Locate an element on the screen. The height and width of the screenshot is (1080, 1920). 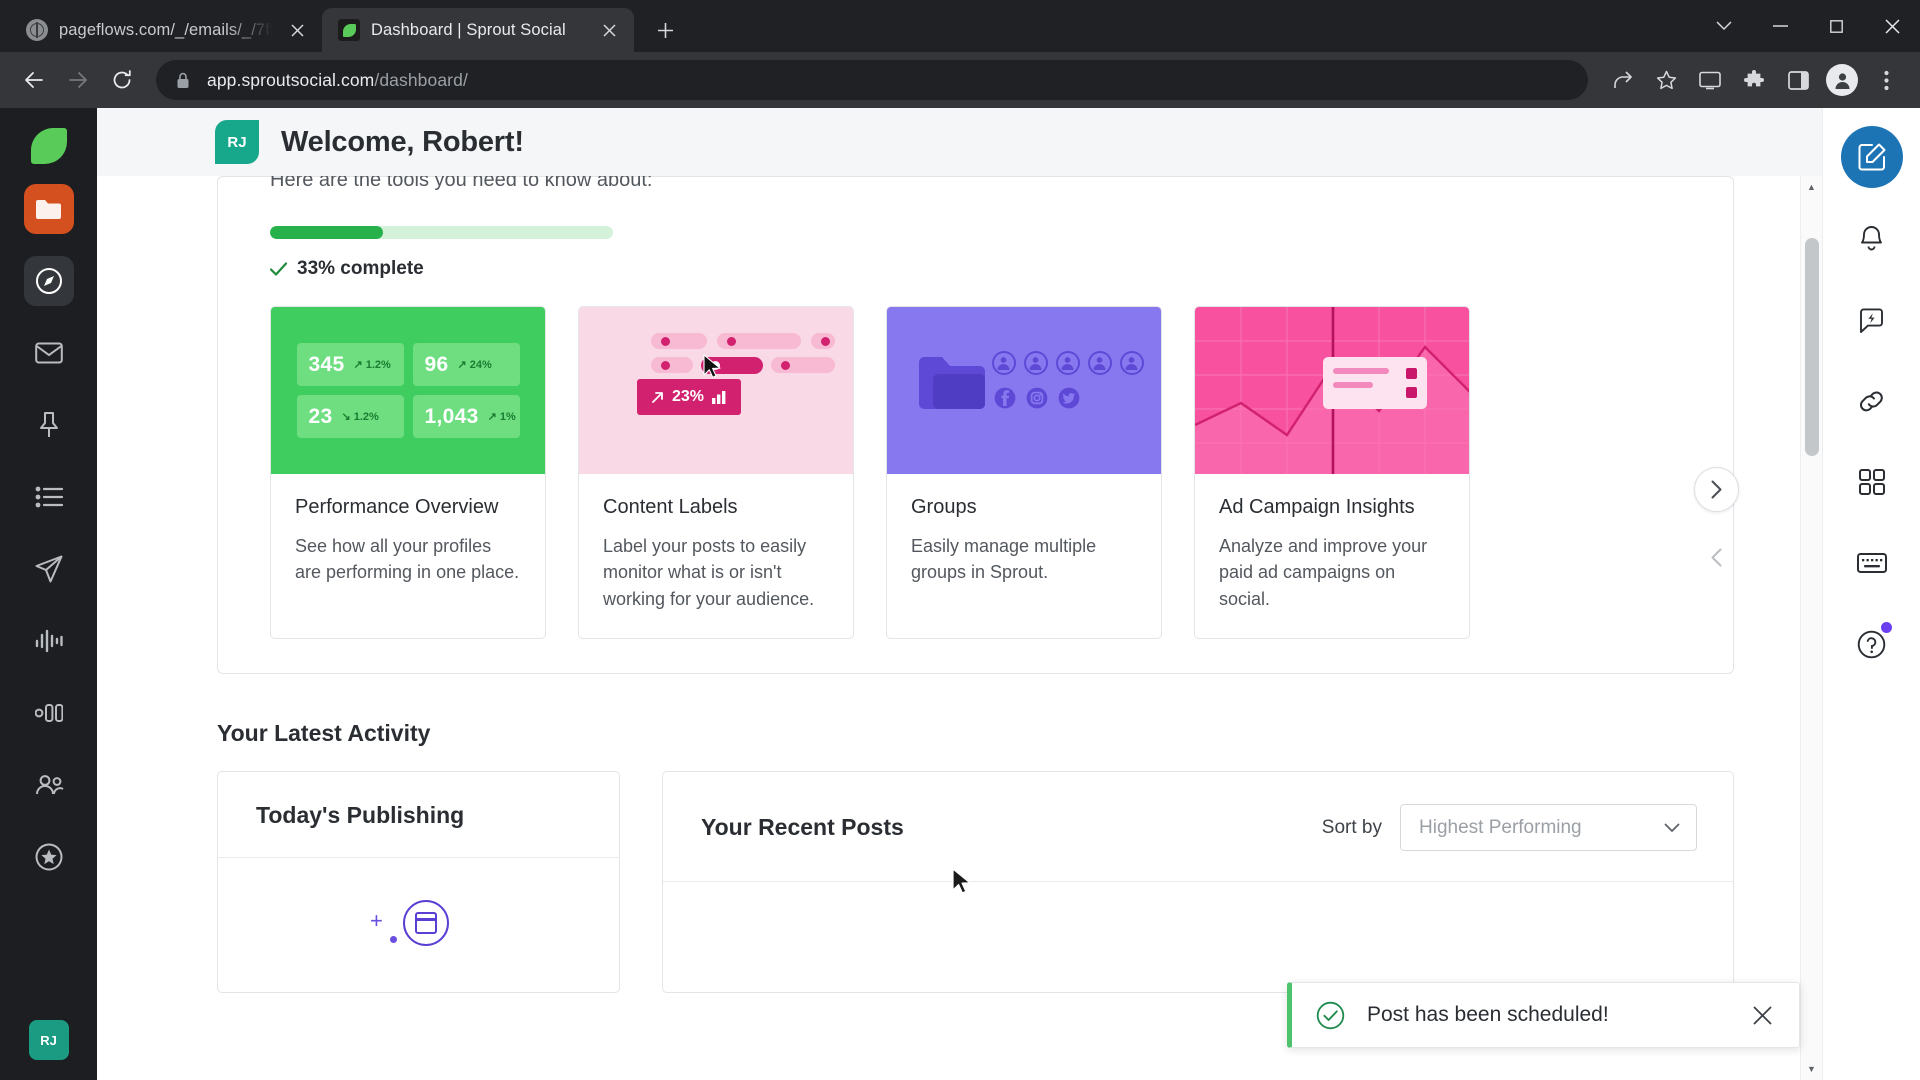
vertical-scrollbar: ▲ ▼ is located at coordinates (1811, 628).